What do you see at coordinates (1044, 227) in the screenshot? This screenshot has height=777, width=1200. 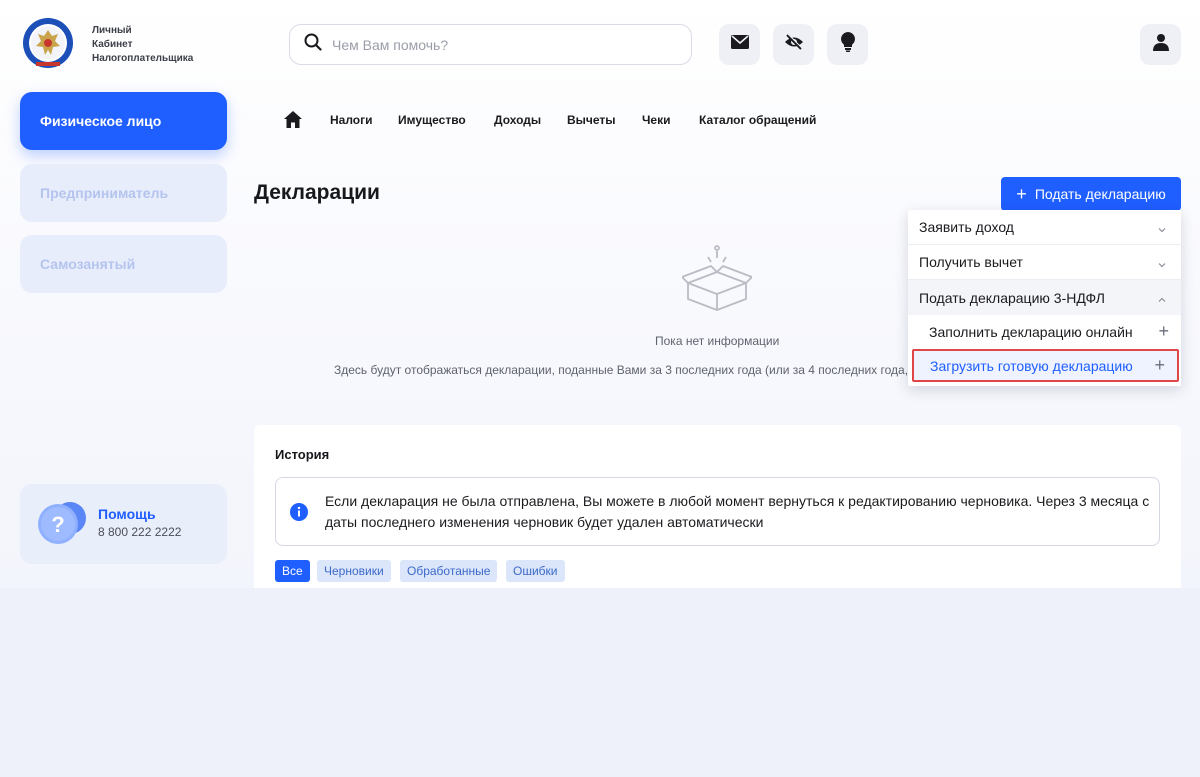 I see `menu-item-declare-income: Заявить доход` at bounding box center [1044, 227].